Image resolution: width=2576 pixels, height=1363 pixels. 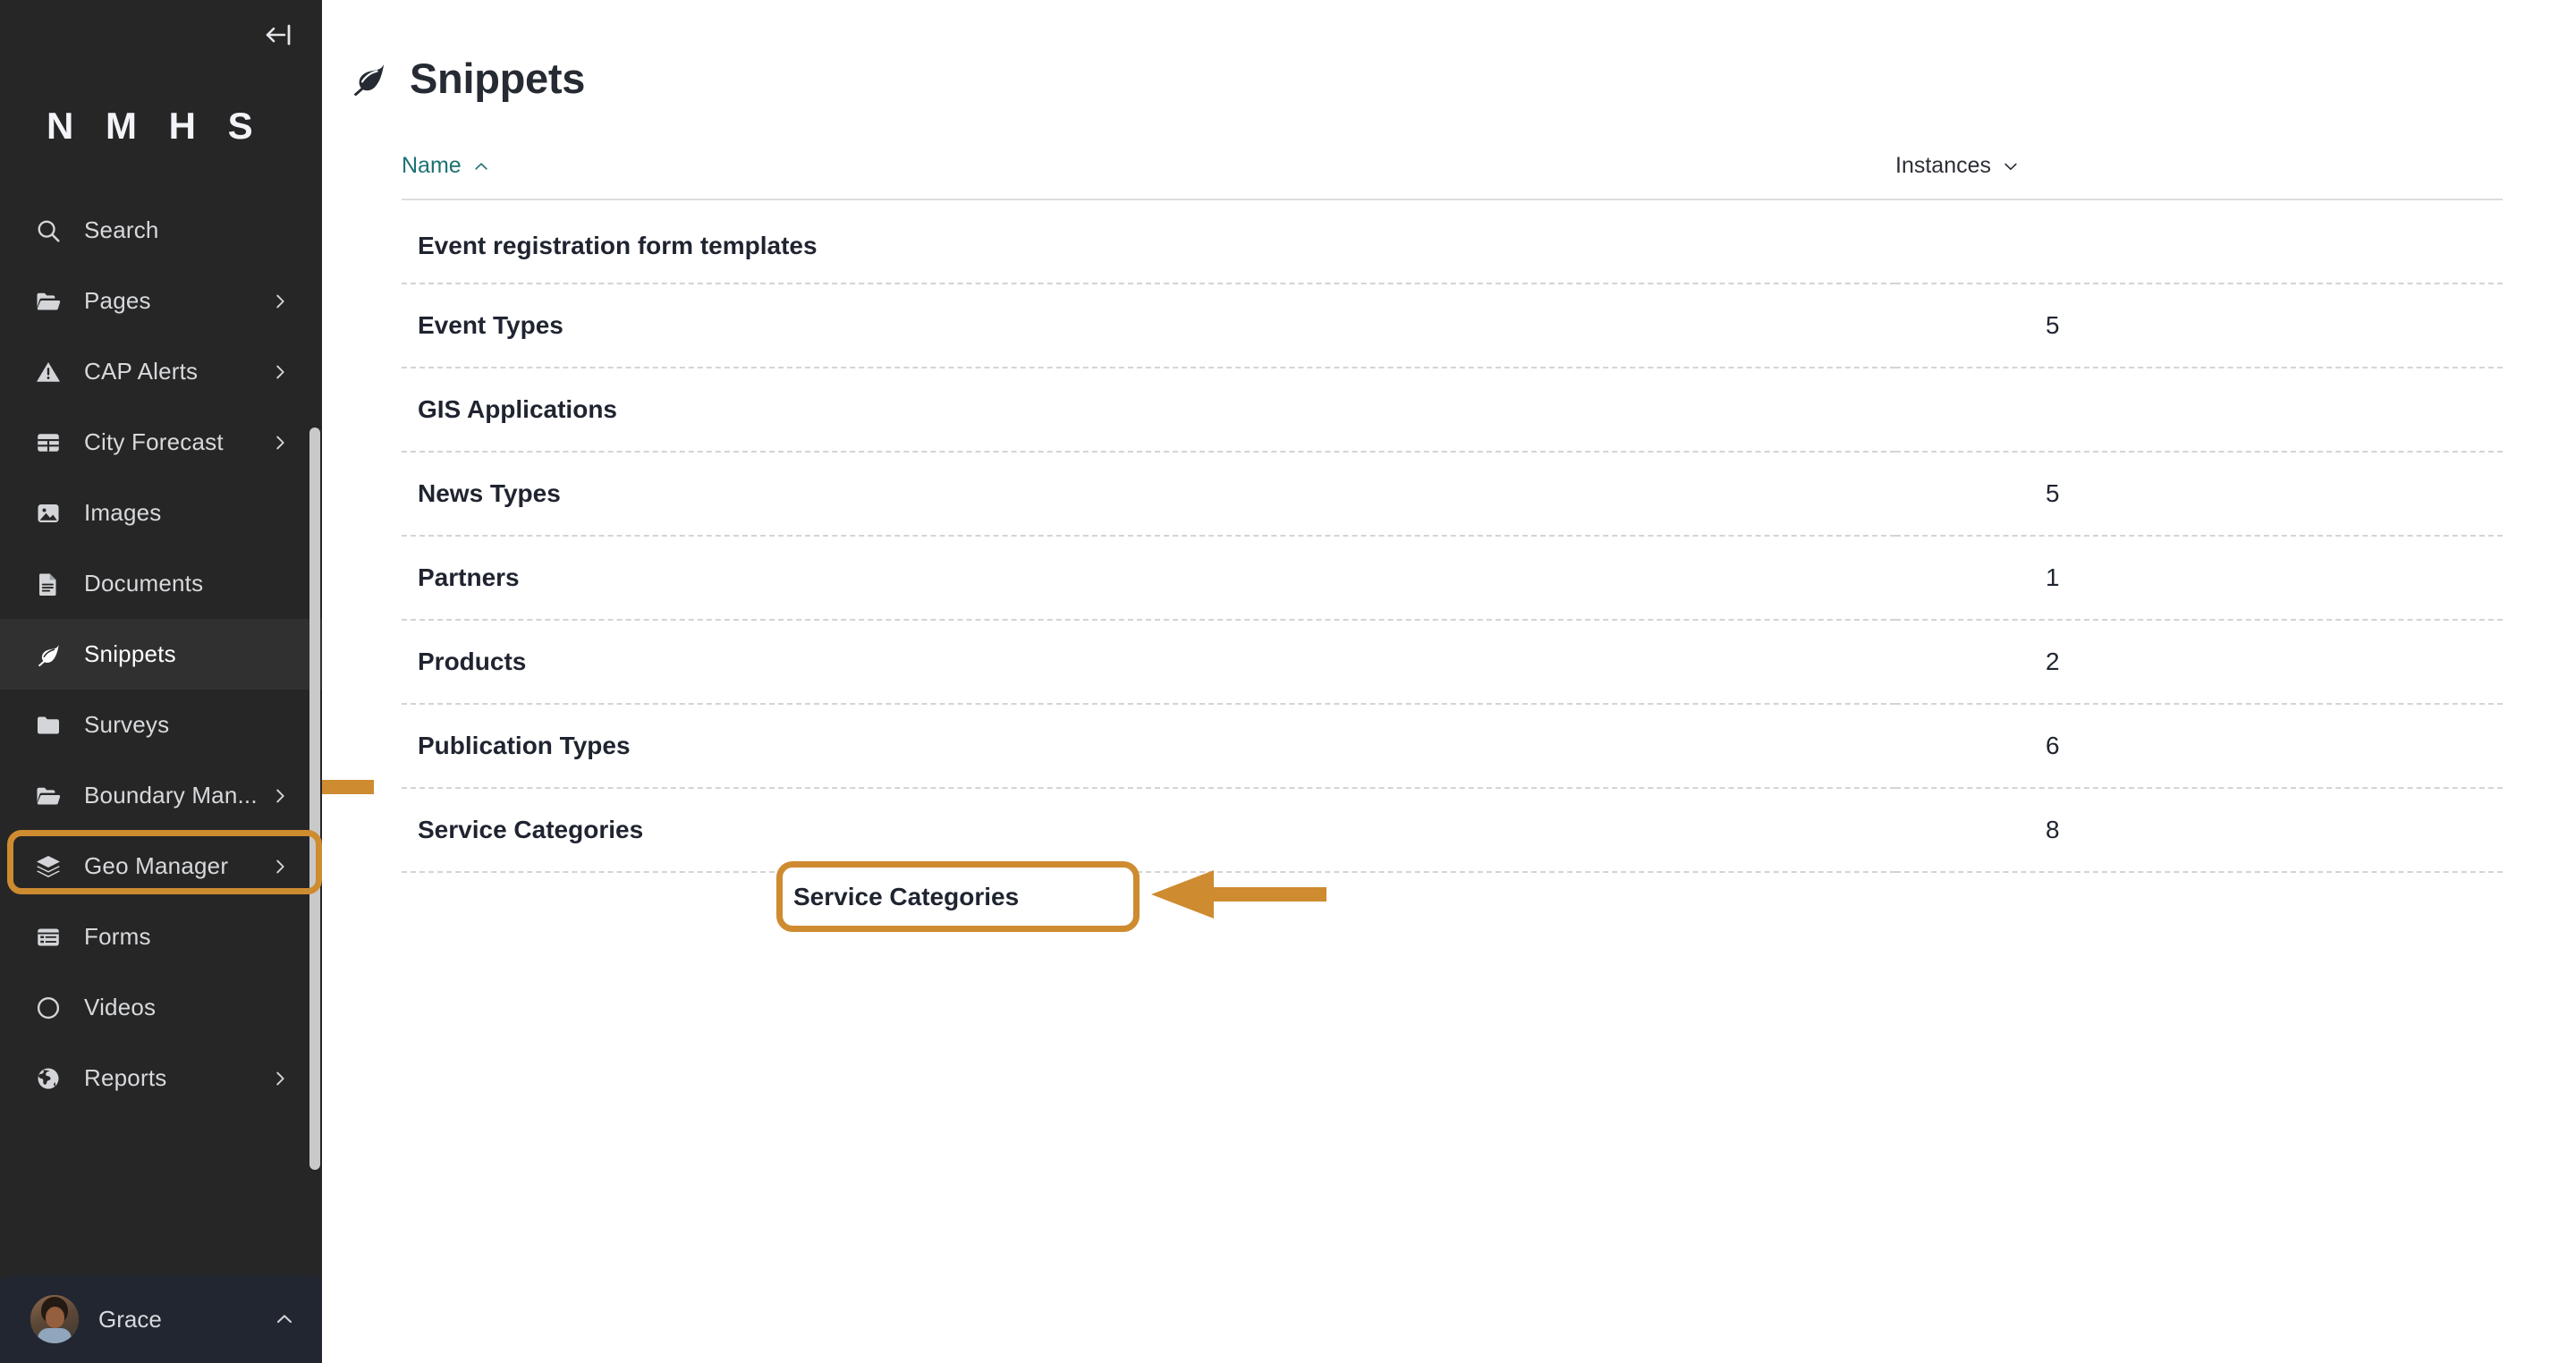 I want to click on page-title: Snippets, so click(x=498, y=78).